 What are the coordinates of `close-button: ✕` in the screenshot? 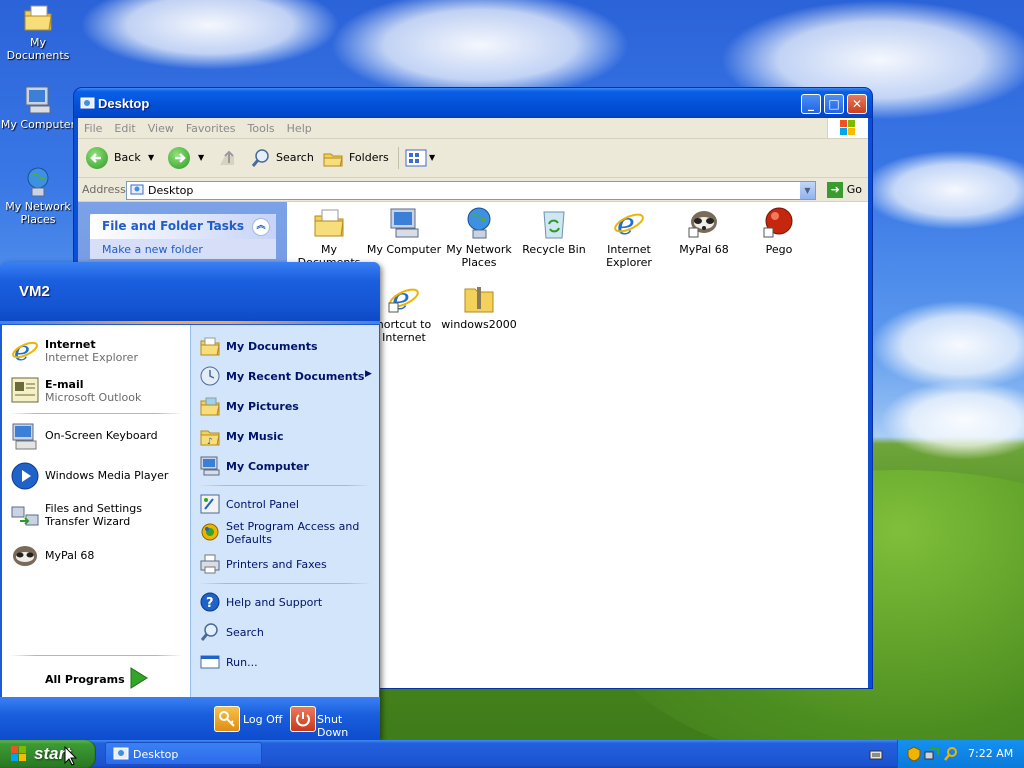 It's located at (857, 104).